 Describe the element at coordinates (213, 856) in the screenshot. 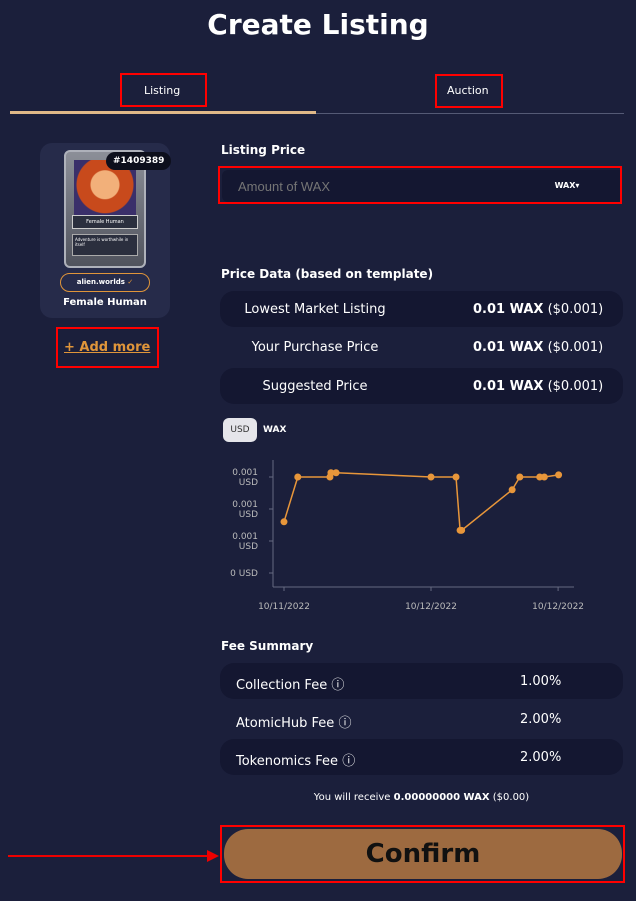

I see `annotation-arrow-head` at that location.